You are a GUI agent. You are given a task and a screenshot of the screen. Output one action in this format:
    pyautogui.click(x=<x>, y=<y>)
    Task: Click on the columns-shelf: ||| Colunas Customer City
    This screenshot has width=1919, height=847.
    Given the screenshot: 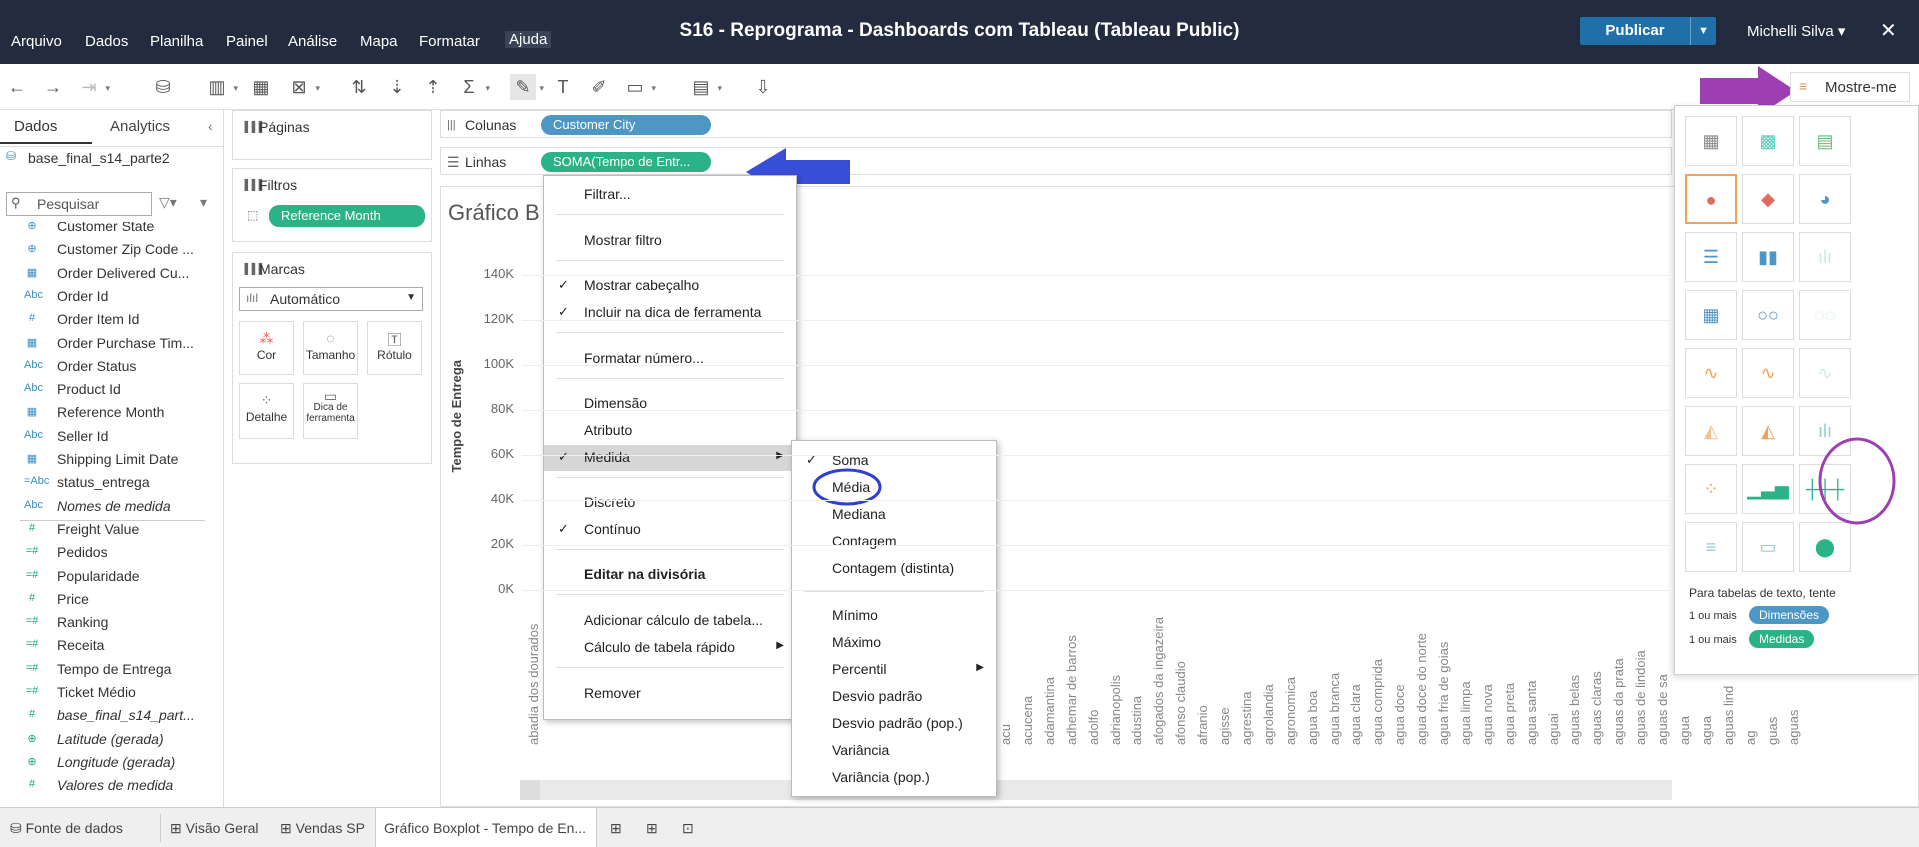 What is the action you would take?
    pyautogui.click(x=1056, y=124)
    